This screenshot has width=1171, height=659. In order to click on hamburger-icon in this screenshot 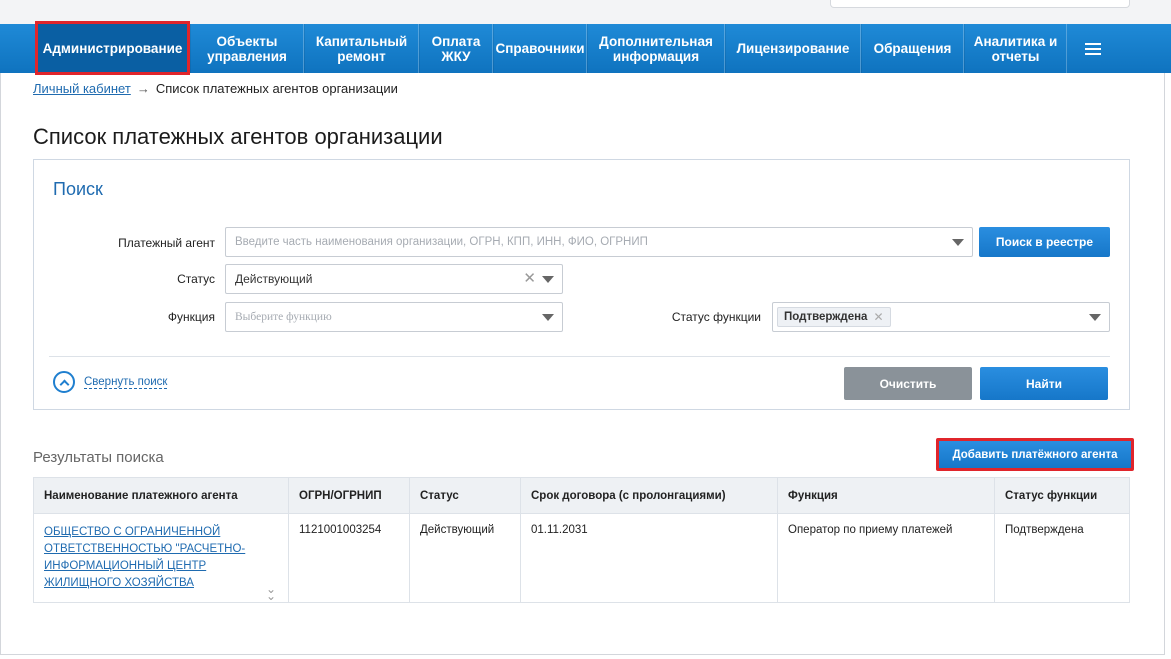, I will do `click(1093, 48)`.